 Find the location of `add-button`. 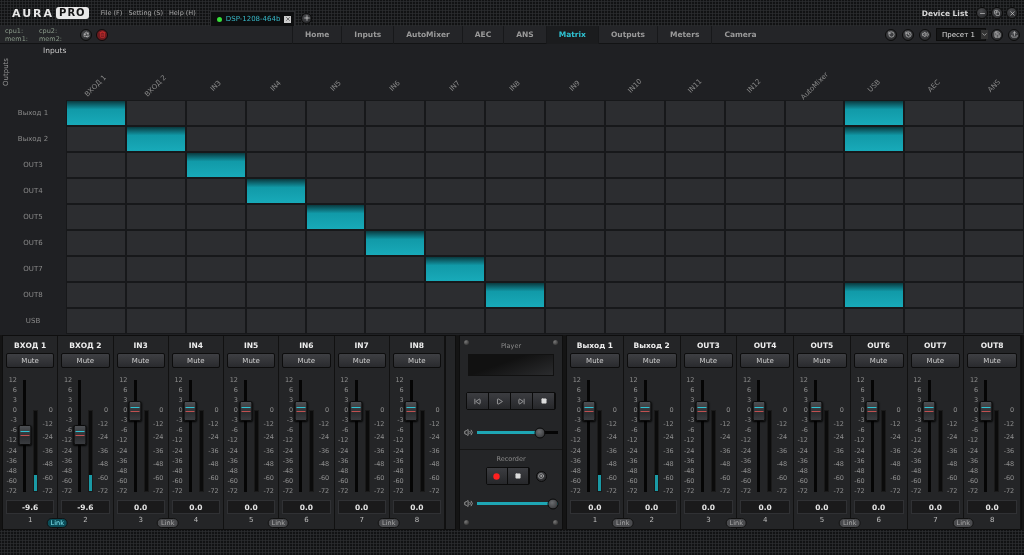

add-button is located at coordinates (307, 18).